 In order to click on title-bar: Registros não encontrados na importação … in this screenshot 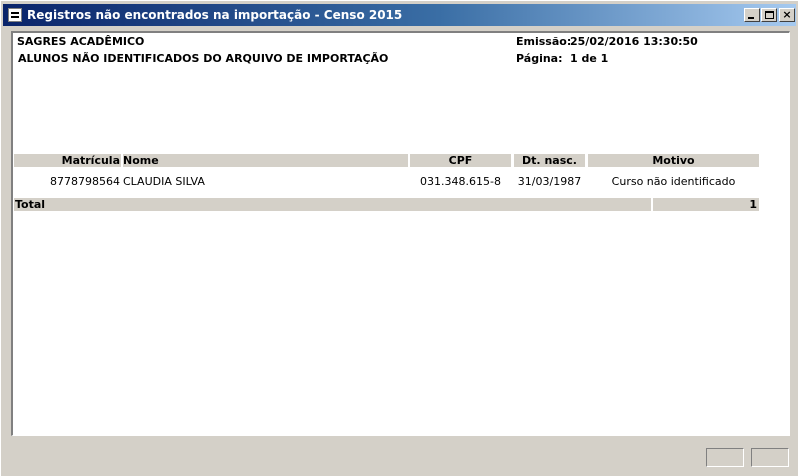, I will do `click(399, 15)`.